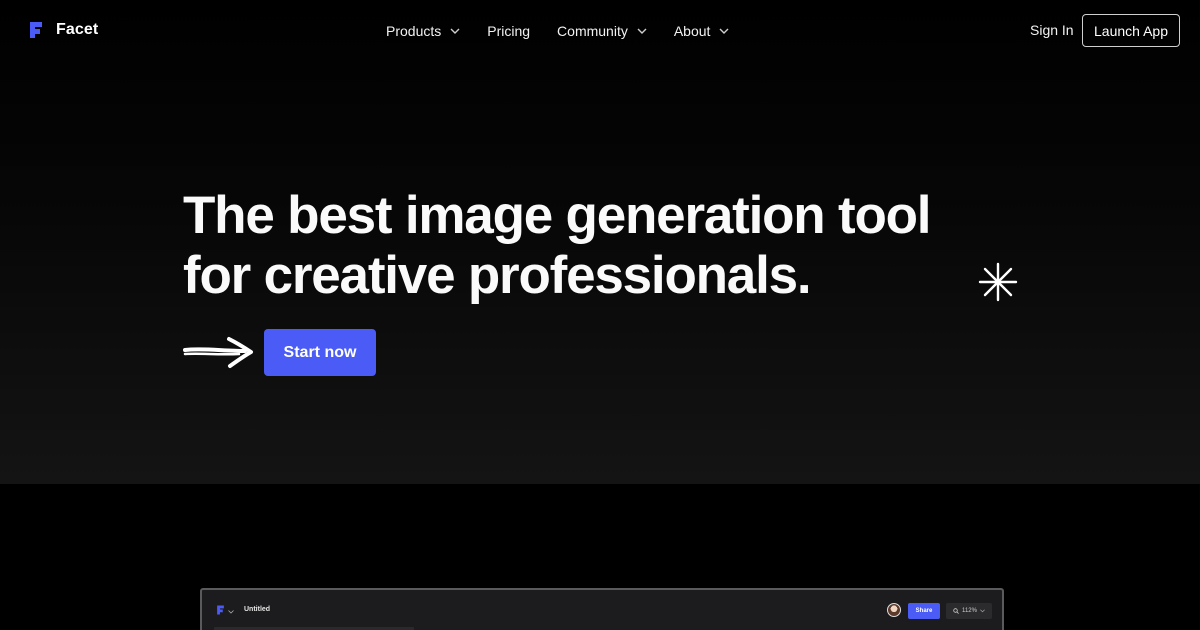 The height and width of the screenshot is (630, 1200). I want to click on preview-zoom-value: 112%, so click(969, 611).